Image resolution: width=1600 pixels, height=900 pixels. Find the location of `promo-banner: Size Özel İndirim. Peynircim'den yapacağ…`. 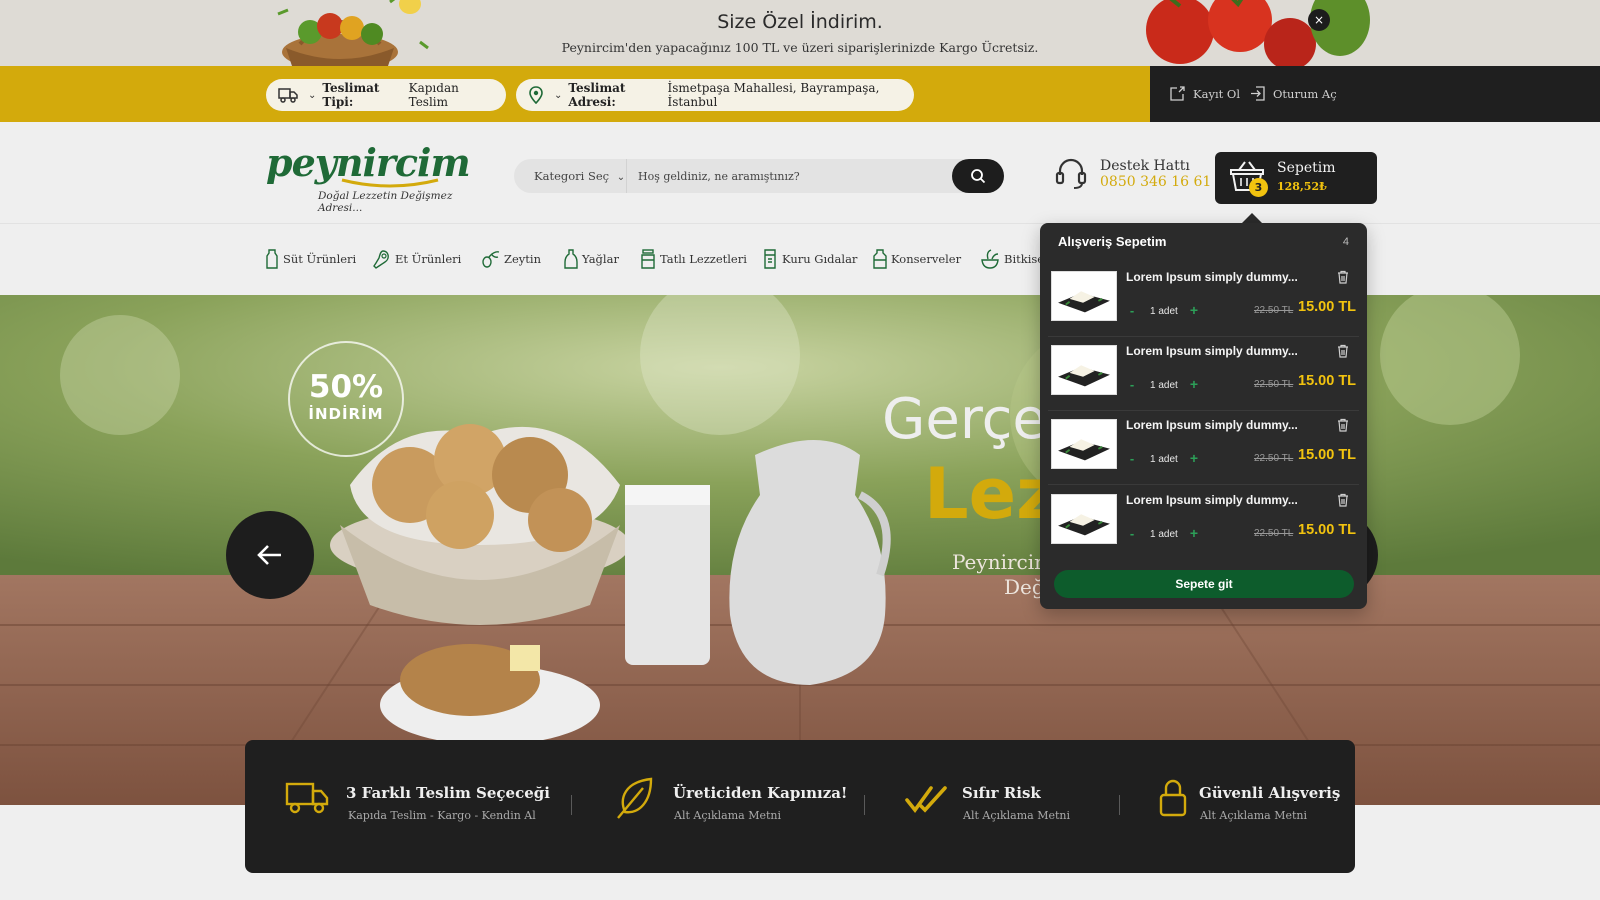

promo-banner: Size Özel İndirim. Peynircim'den yapacağ… is located at coordinates (800, 33).